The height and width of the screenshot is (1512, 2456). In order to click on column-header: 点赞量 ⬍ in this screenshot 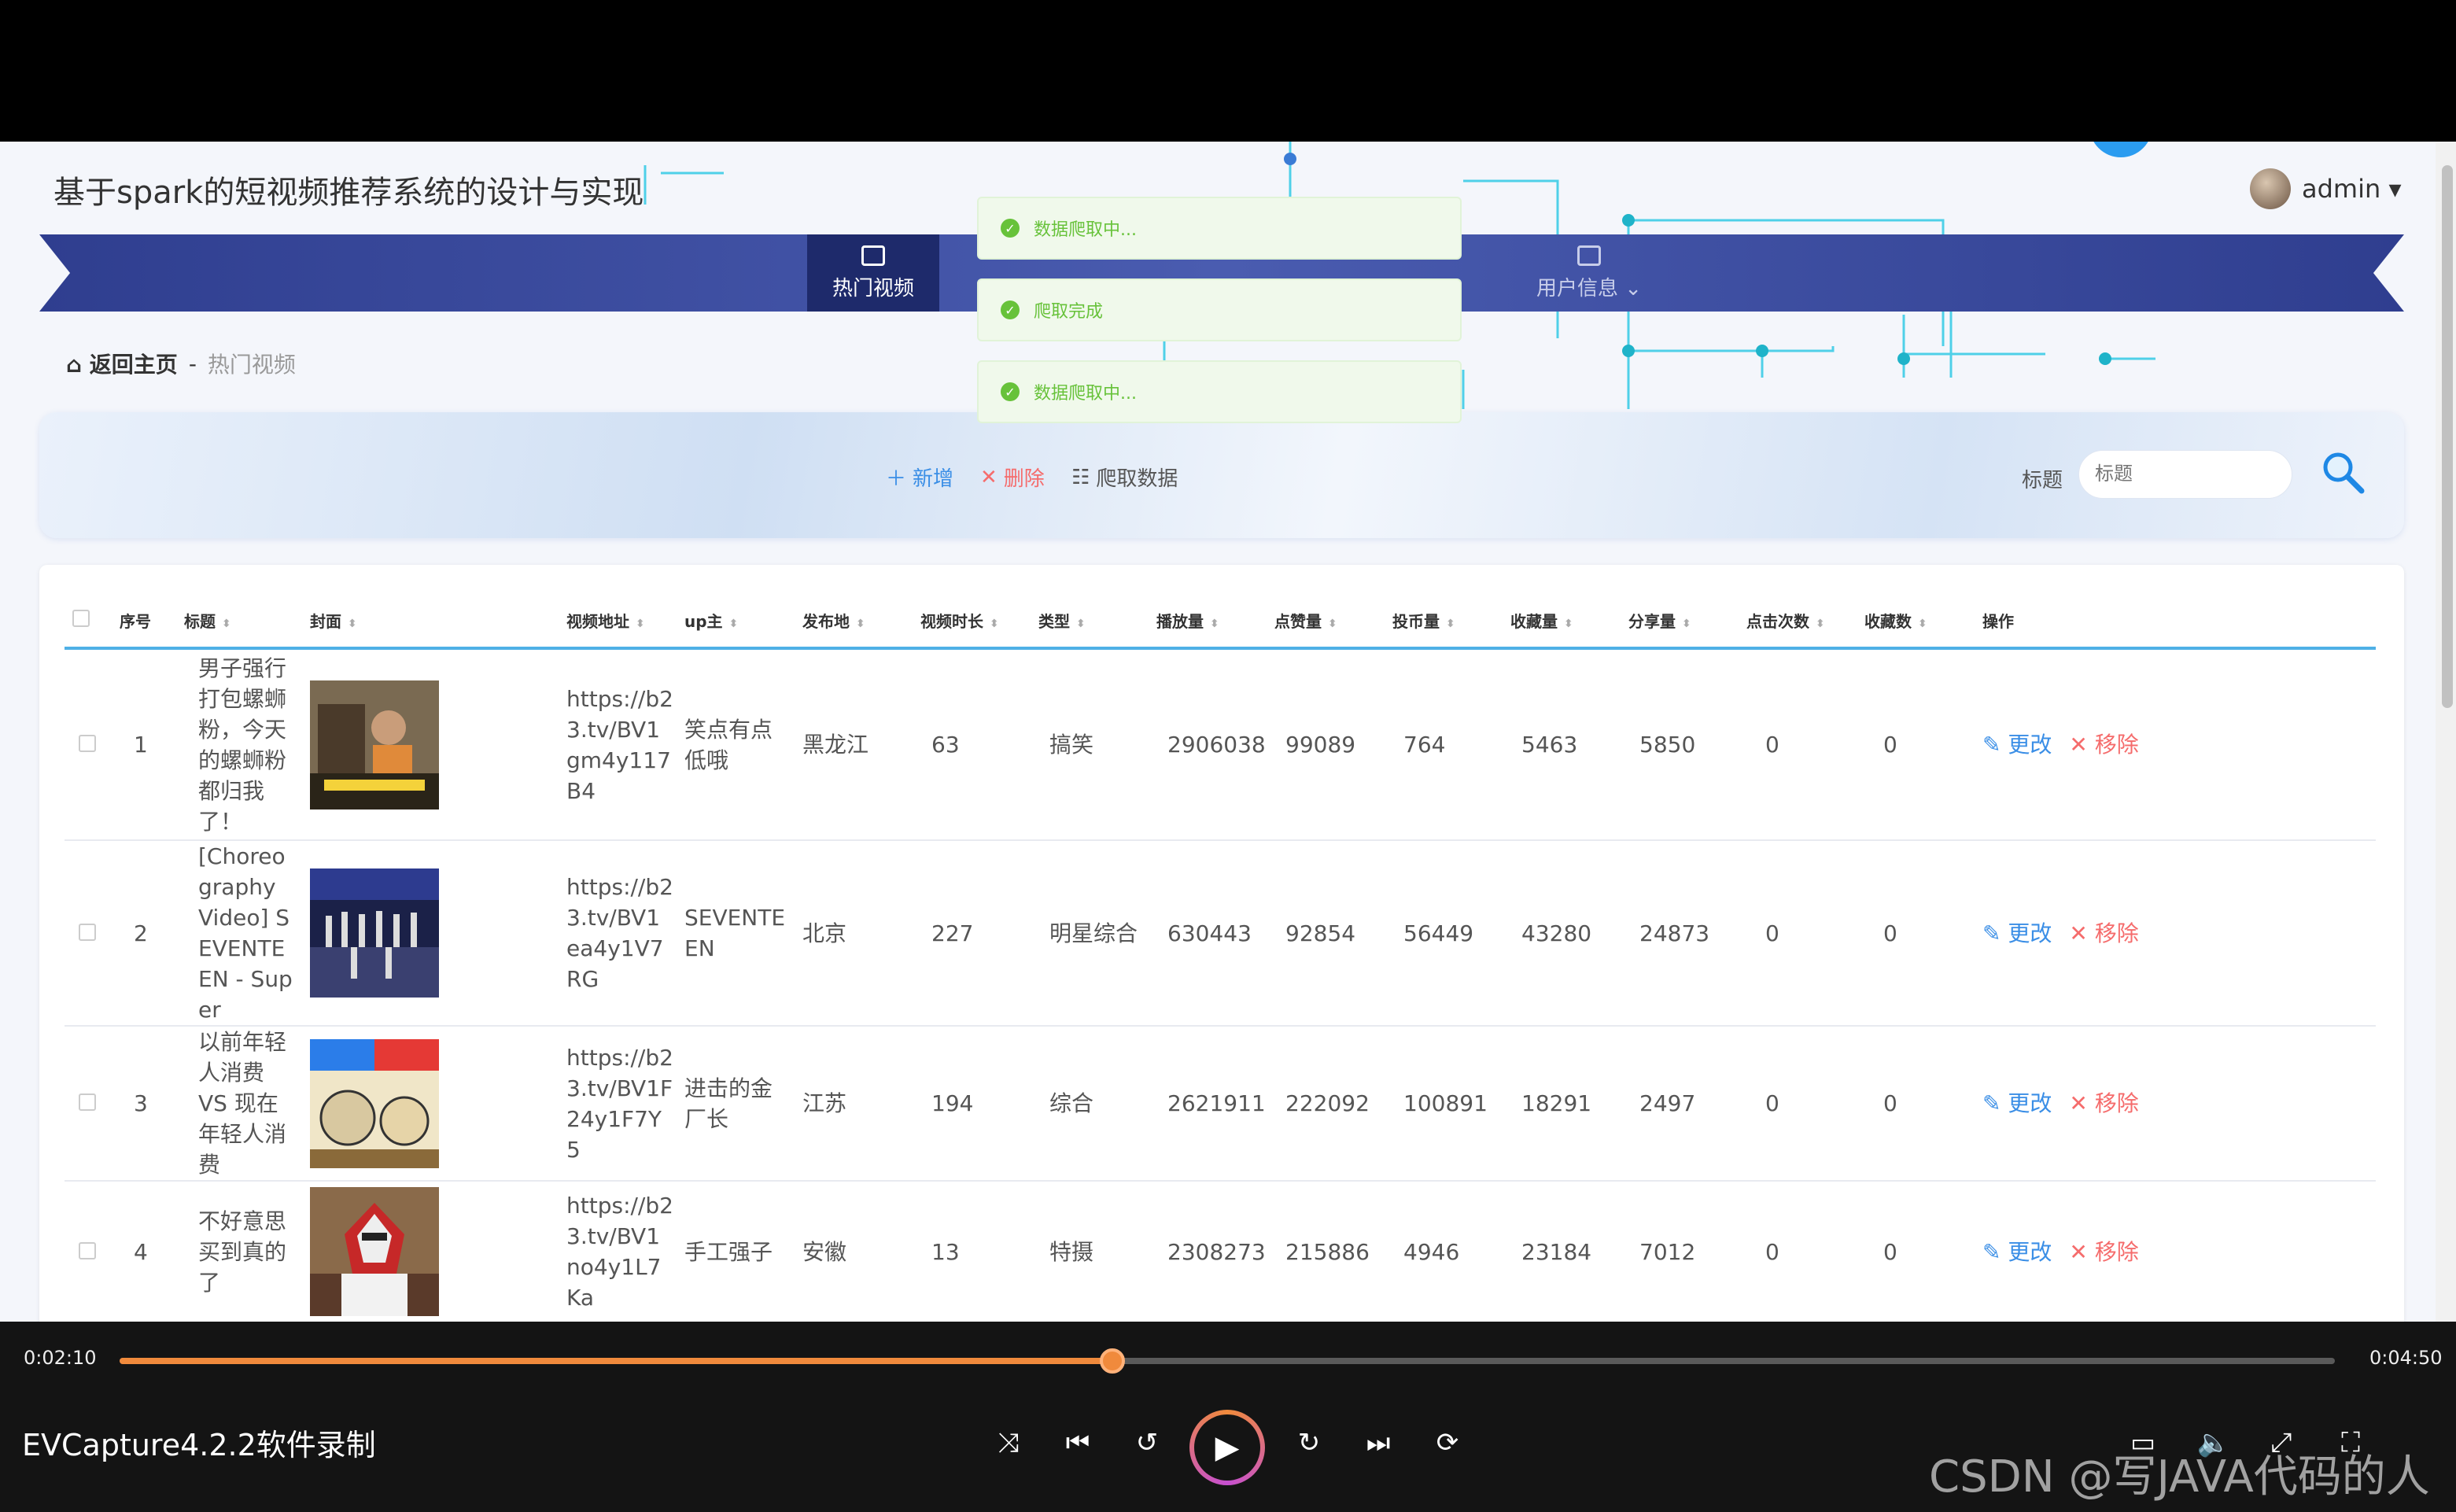, I will do `click(1333, 621)`.